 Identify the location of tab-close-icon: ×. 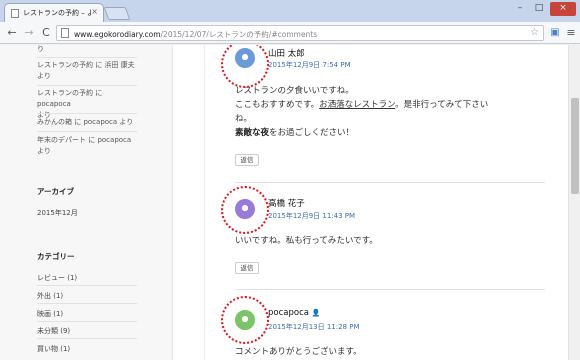
(94, 11).